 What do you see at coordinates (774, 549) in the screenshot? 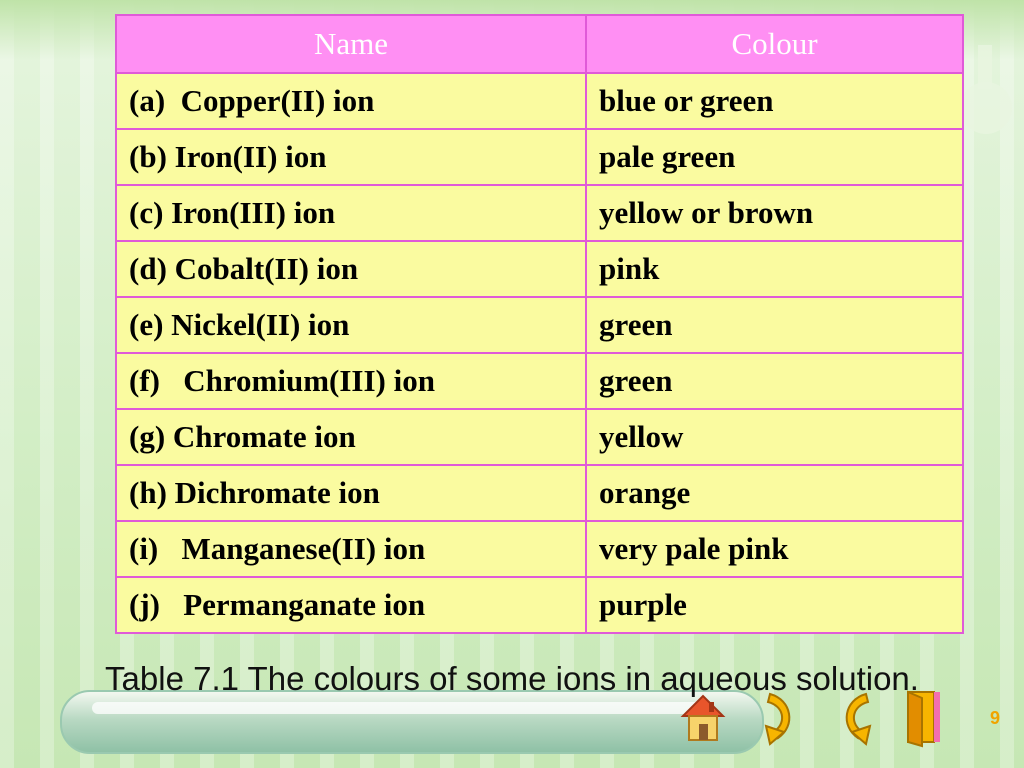
I see `ion-colour: very pale pink` at bounding box center [774, 549].